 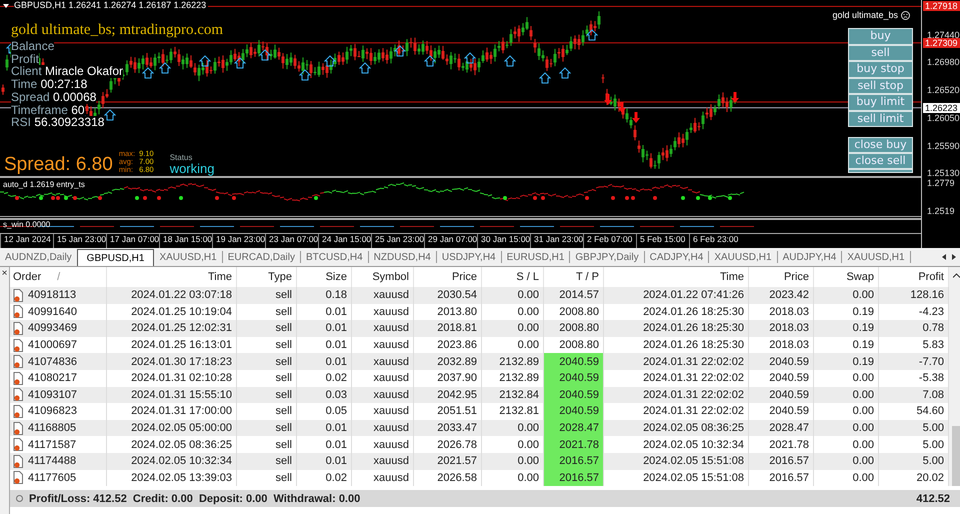 What do you see at coordinates (5, 274) in the screenshot?
I see `close-icon: ×` at bounding box center [5, 274].